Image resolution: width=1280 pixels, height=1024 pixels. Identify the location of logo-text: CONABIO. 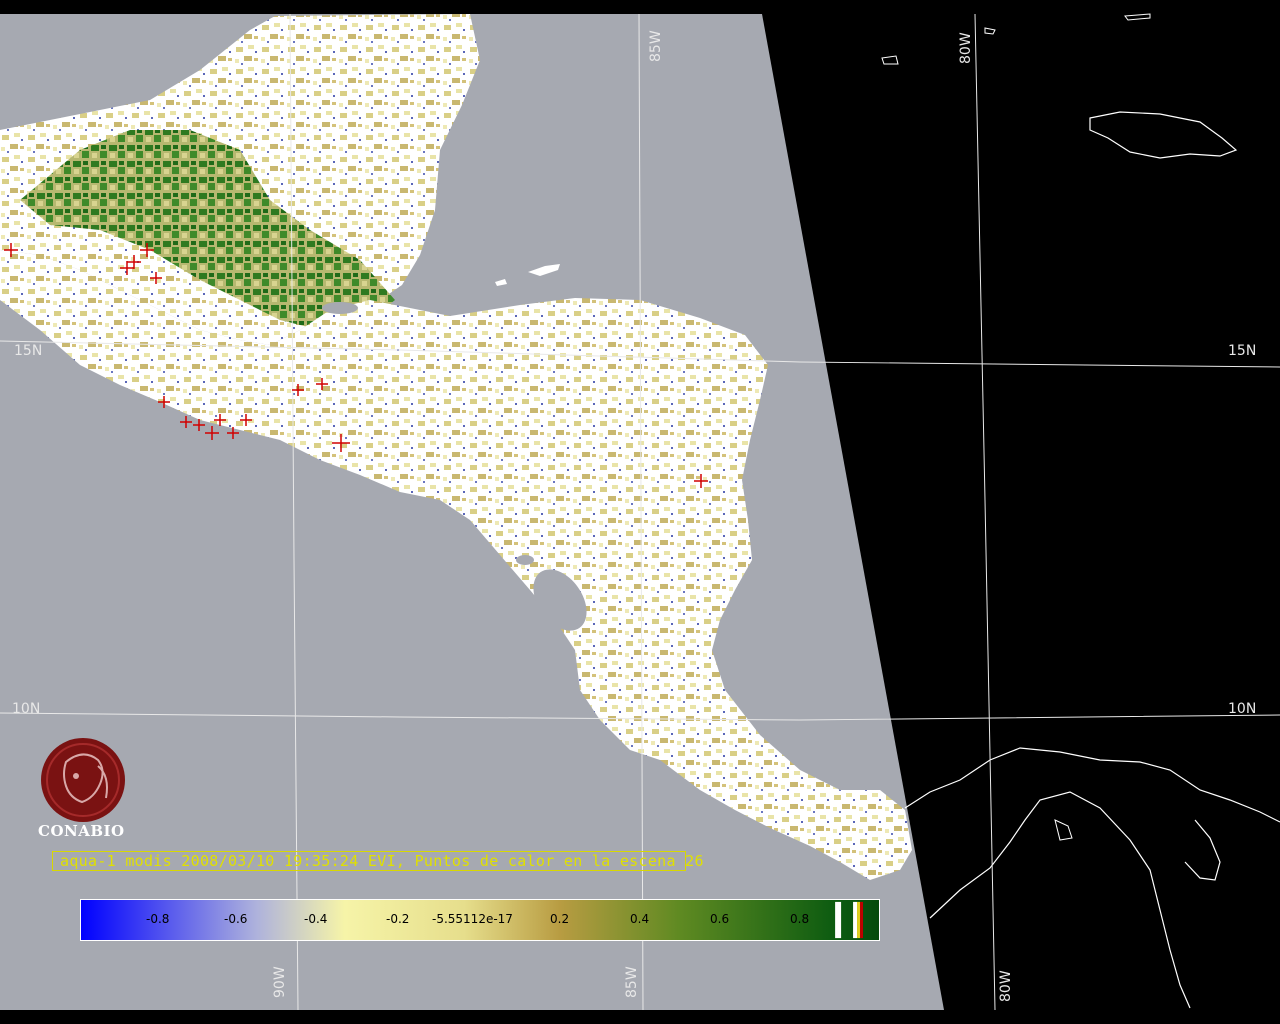
(81, 831).